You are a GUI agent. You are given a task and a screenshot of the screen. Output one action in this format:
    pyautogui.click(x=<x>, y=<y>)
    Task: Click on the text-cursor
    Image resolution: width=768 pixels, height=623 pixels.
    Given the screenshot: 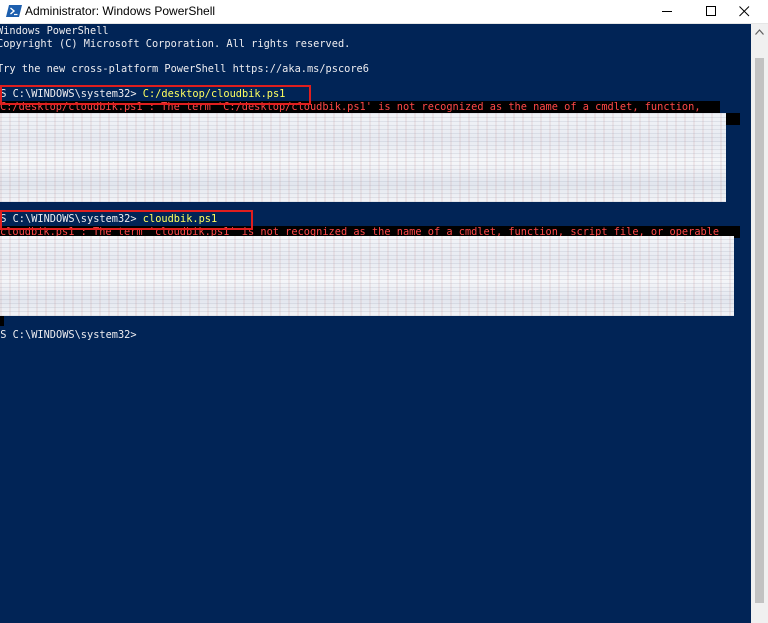 What is the action you would take?
    pyautogui.click(x=683, y=302)
    